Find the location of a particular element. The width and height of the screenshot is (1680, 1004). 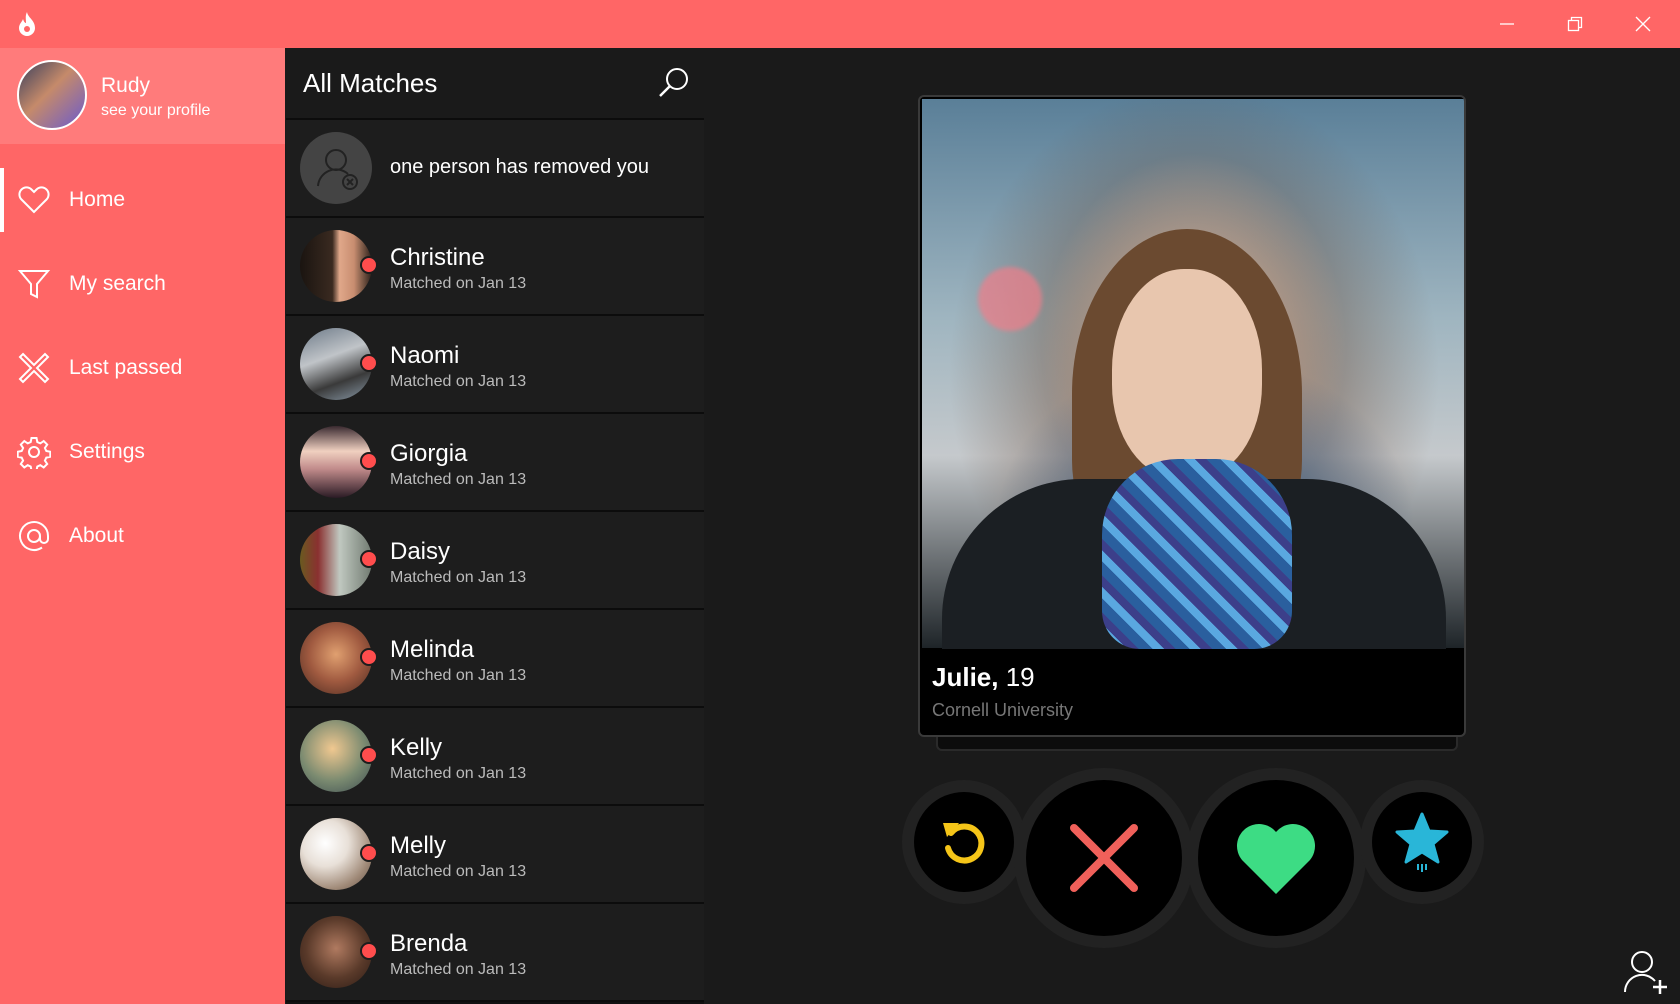

minimize-button is located at coordinates (1507, 24).